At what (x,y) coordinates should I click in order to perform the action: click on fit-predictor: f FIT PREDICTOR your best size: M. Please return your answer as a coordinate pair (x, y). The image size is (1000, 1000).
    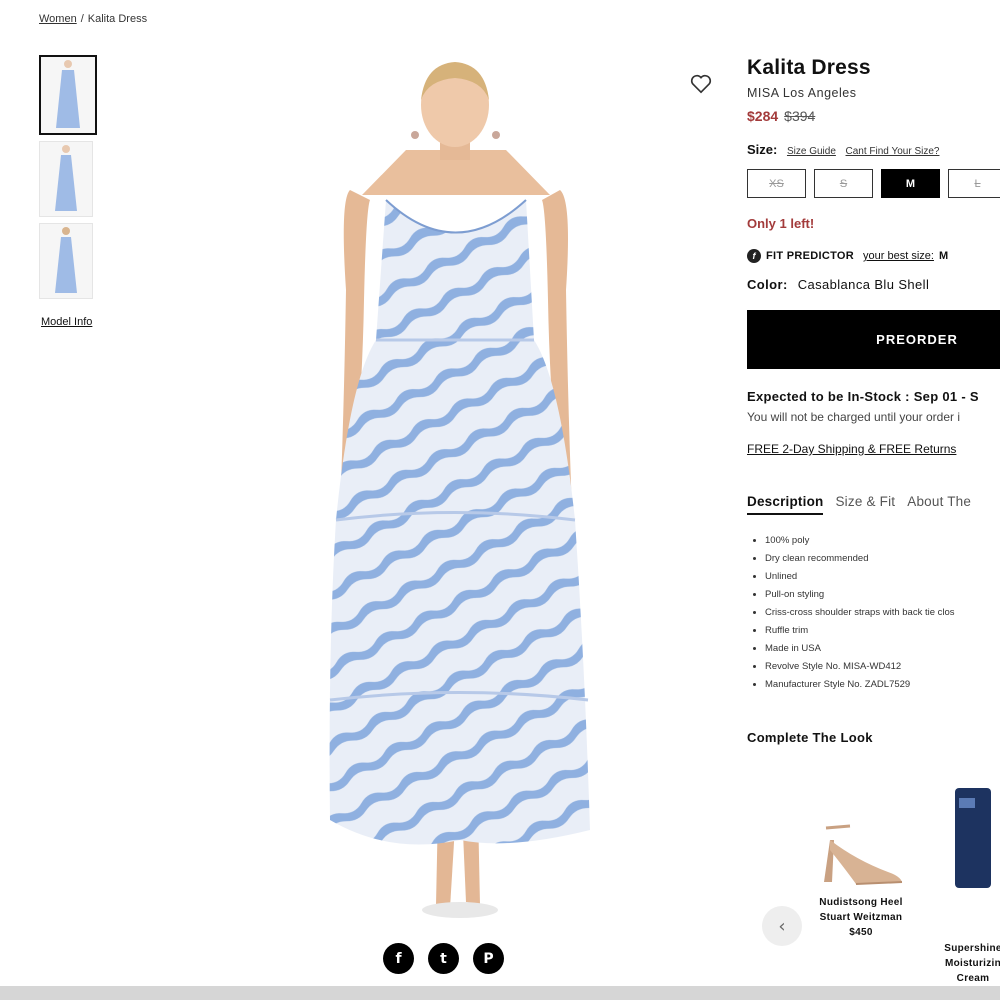
    Looking at the image, I should click on (873, 256).